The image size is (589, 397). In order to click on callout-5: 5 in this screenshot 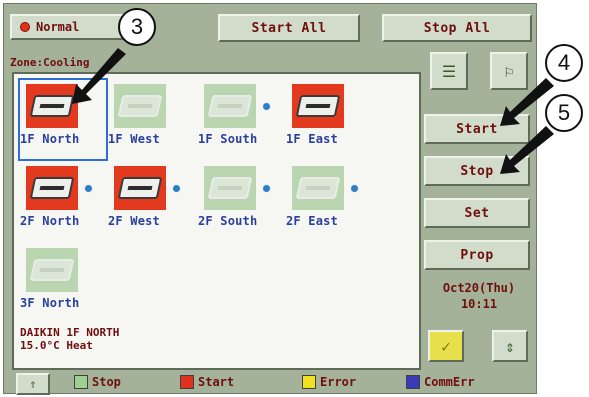, I will do `click(564, 113)`.